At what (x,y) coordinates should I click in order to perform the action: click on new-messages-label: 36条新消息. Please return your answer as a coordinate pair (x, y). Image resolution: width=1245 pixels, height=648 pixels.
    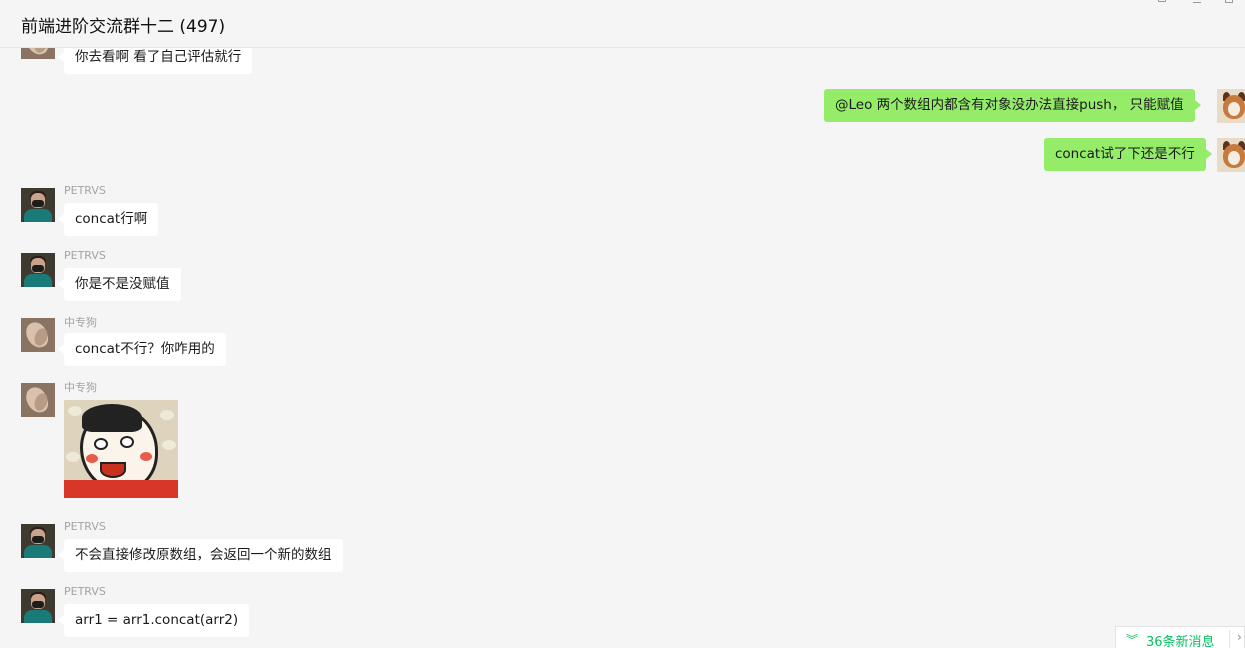
    Looking at the image, I should click on (1180, 641).